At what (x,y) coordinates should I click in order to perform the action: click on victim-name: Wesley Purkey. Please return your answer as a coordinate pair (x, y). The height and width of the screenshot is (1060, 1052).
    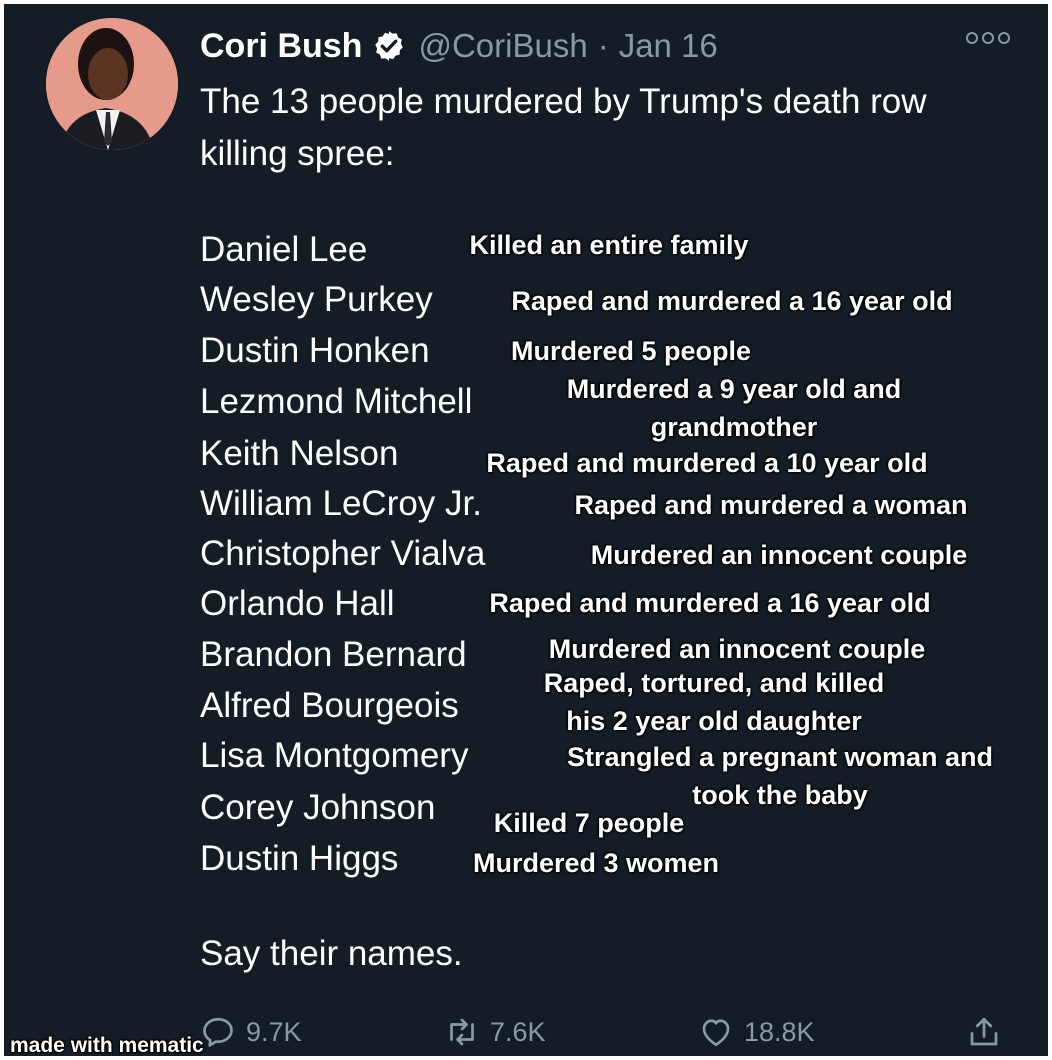
    Looking at the image, I should click on (316, 299).